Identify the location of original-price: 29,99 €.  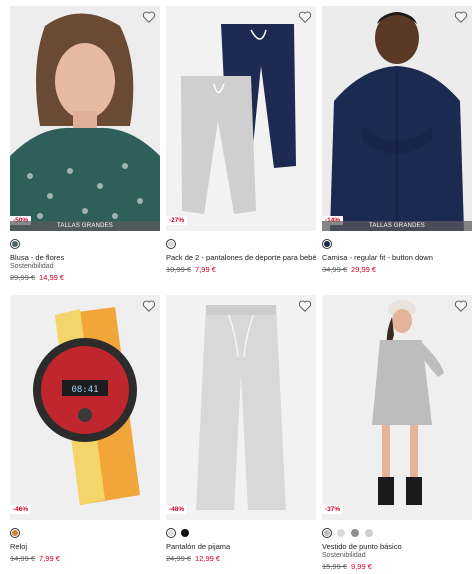
(23, 277).